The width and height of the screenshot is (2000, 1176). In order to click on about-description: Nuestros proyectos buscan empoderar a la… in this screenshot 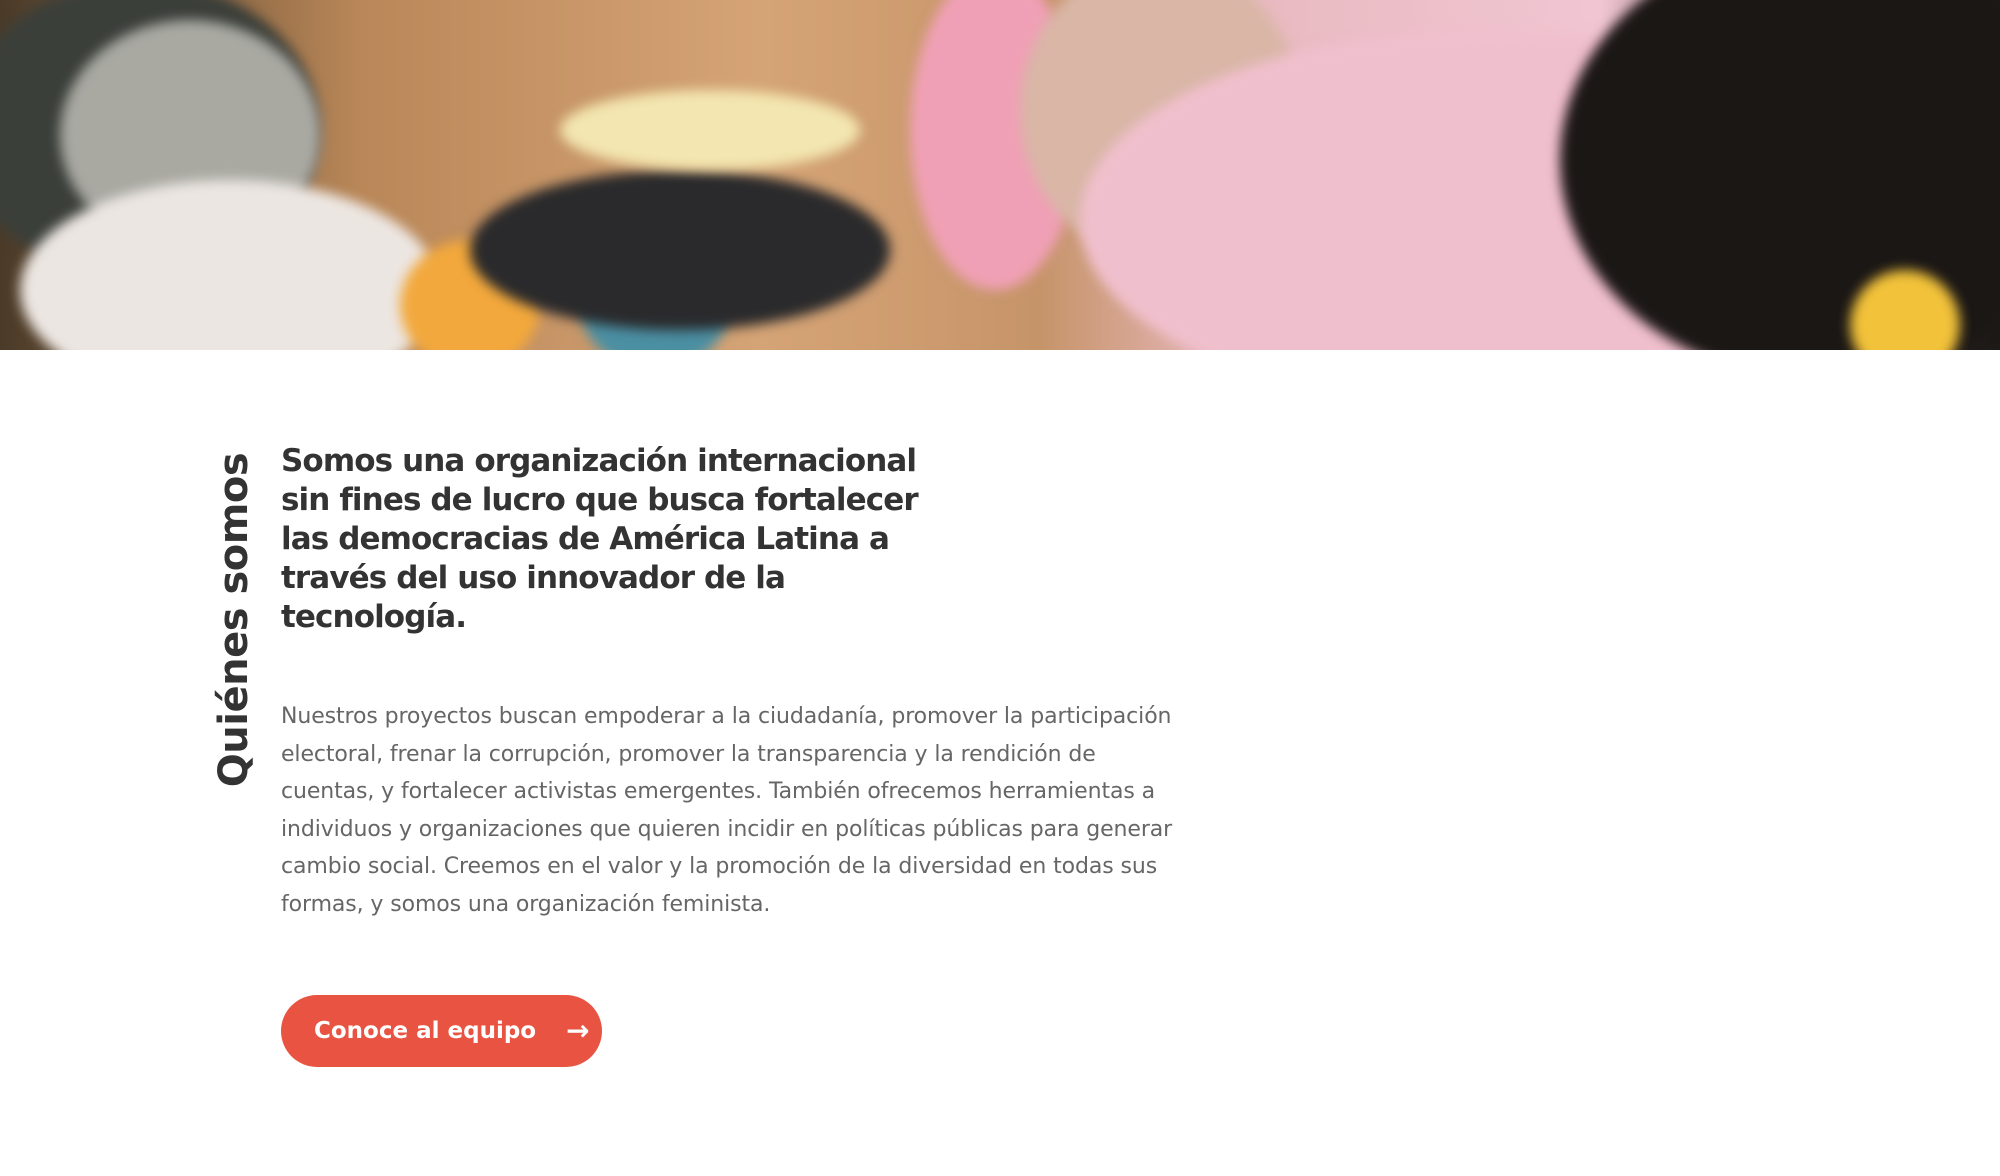, I will do `click(727, 810)`.